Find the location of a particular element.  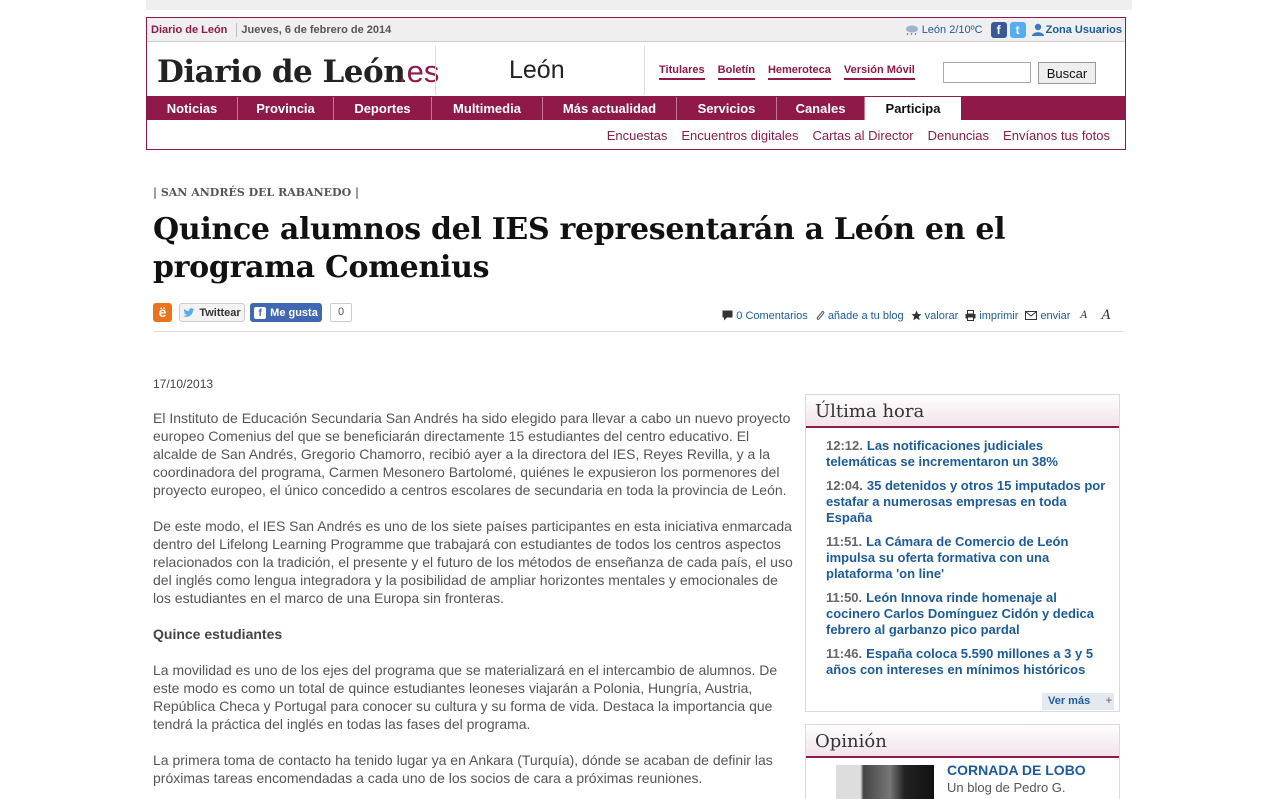

zona-usuarios-link: Zona Usuarios is located at coordinates (1076, 29).